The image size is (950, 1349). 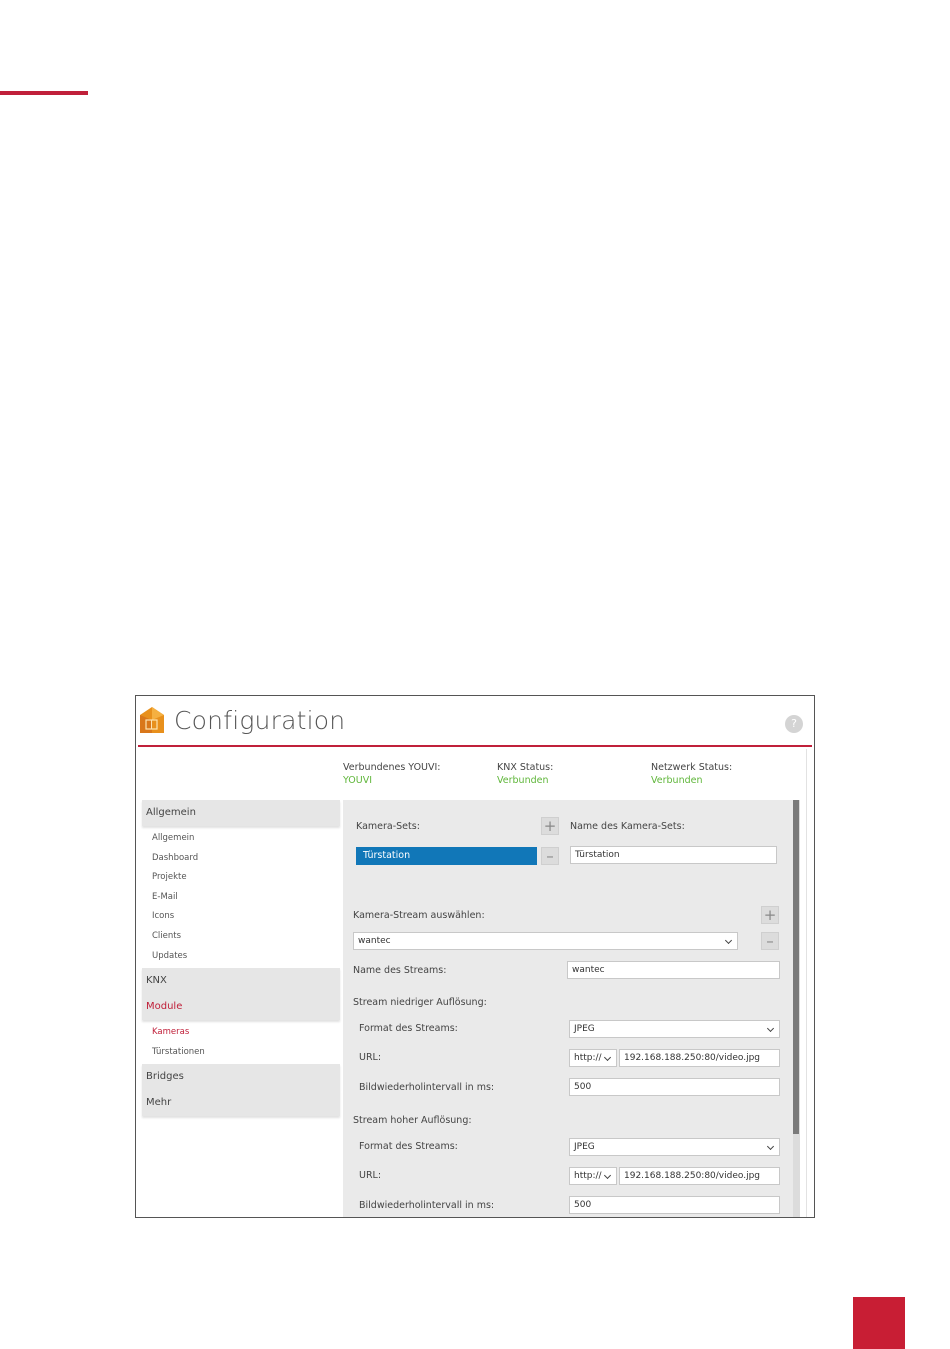 I want to click on remove-camera-set-button: –, so click(x=550, y=856).